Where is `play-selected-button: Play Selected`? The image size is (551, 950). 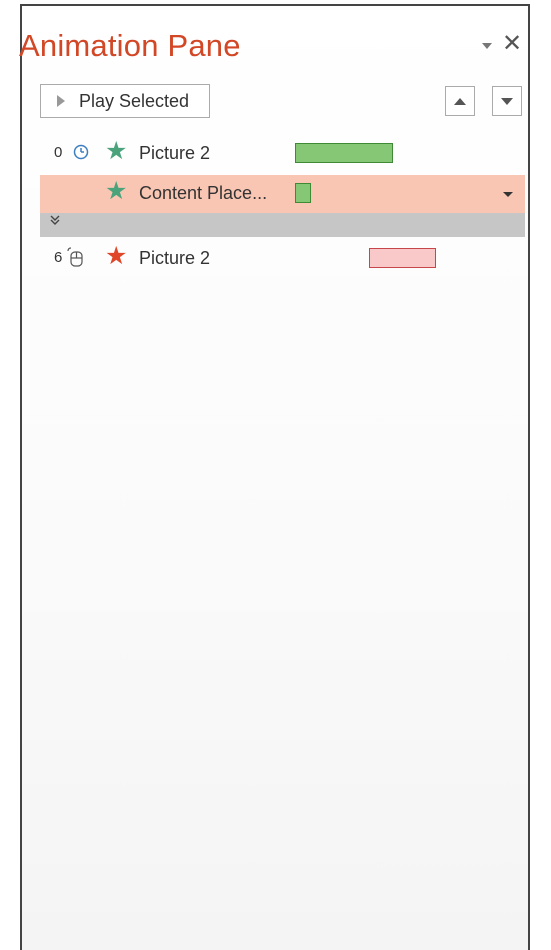
play-selected-button: Play Selected is located at coordinates (125, 101).